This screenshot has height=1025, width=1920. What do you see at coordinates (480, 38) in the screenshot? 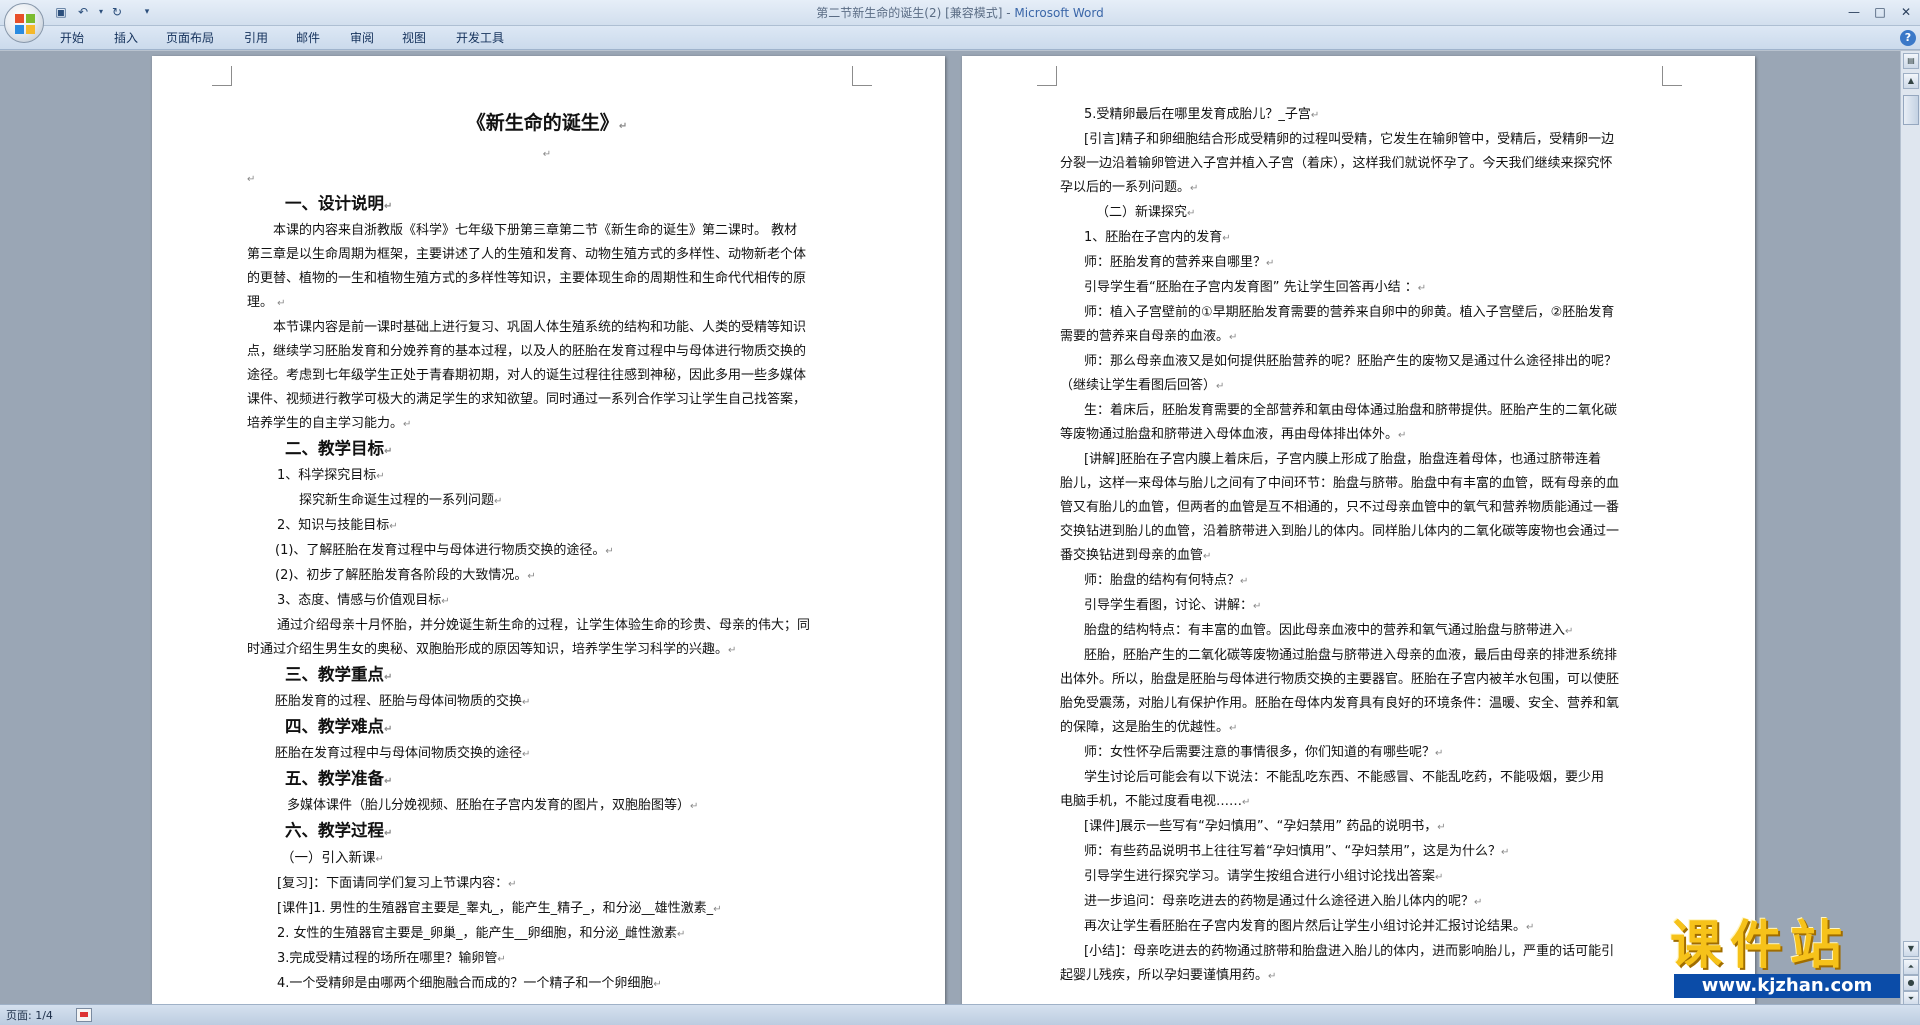
I see `tab-developer: 开发工具` at bounding box center [480, 38].